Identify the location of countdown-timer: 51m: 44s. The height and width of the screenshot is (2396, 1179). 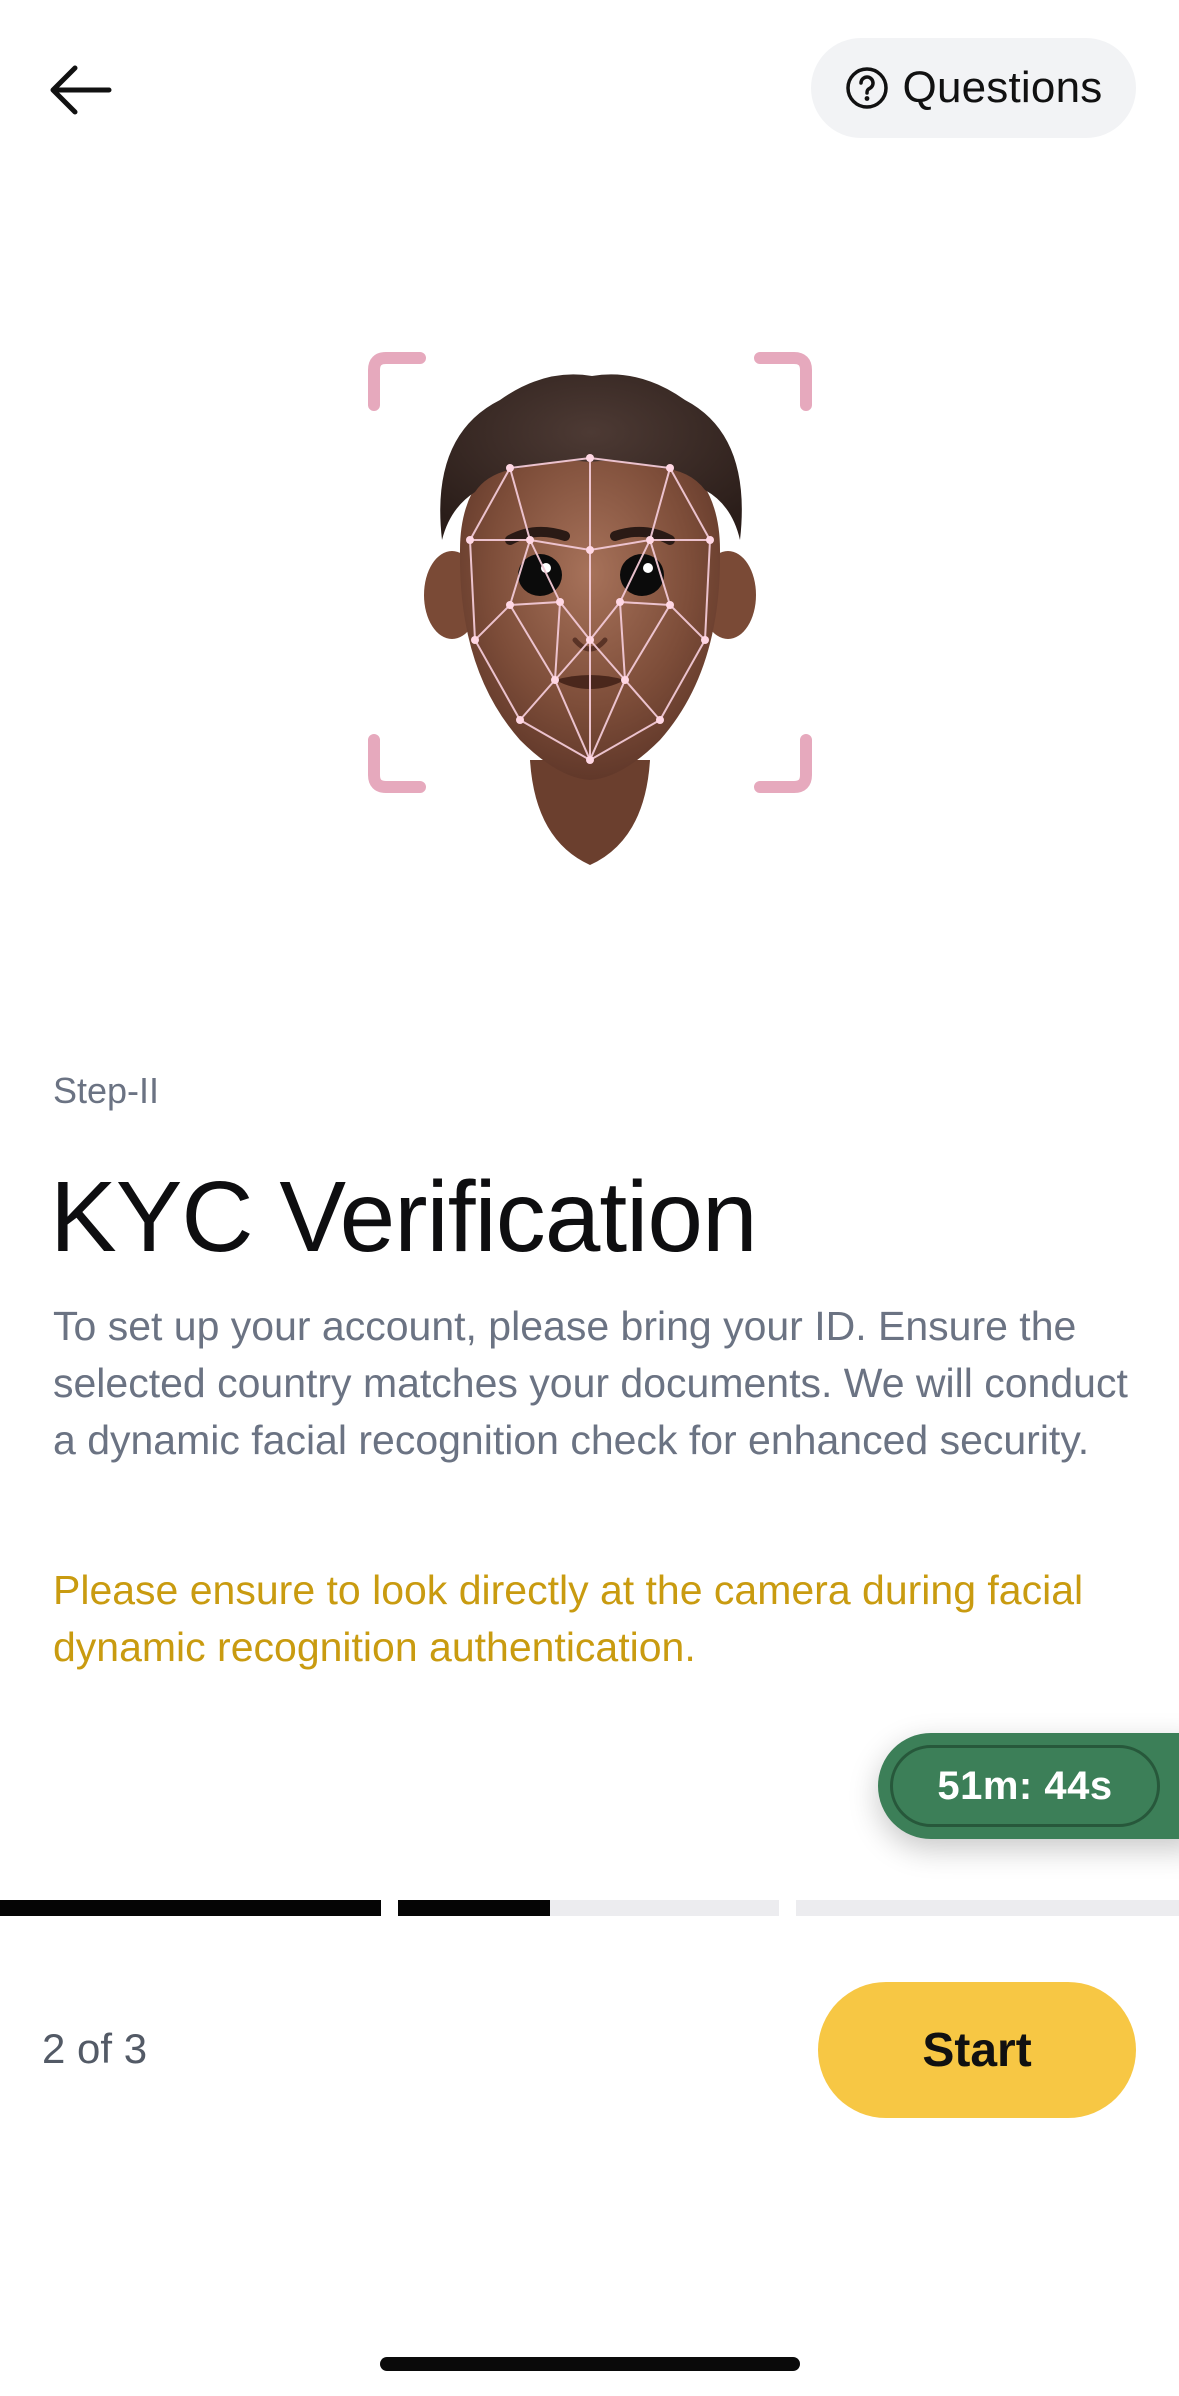
(1028, 1786).